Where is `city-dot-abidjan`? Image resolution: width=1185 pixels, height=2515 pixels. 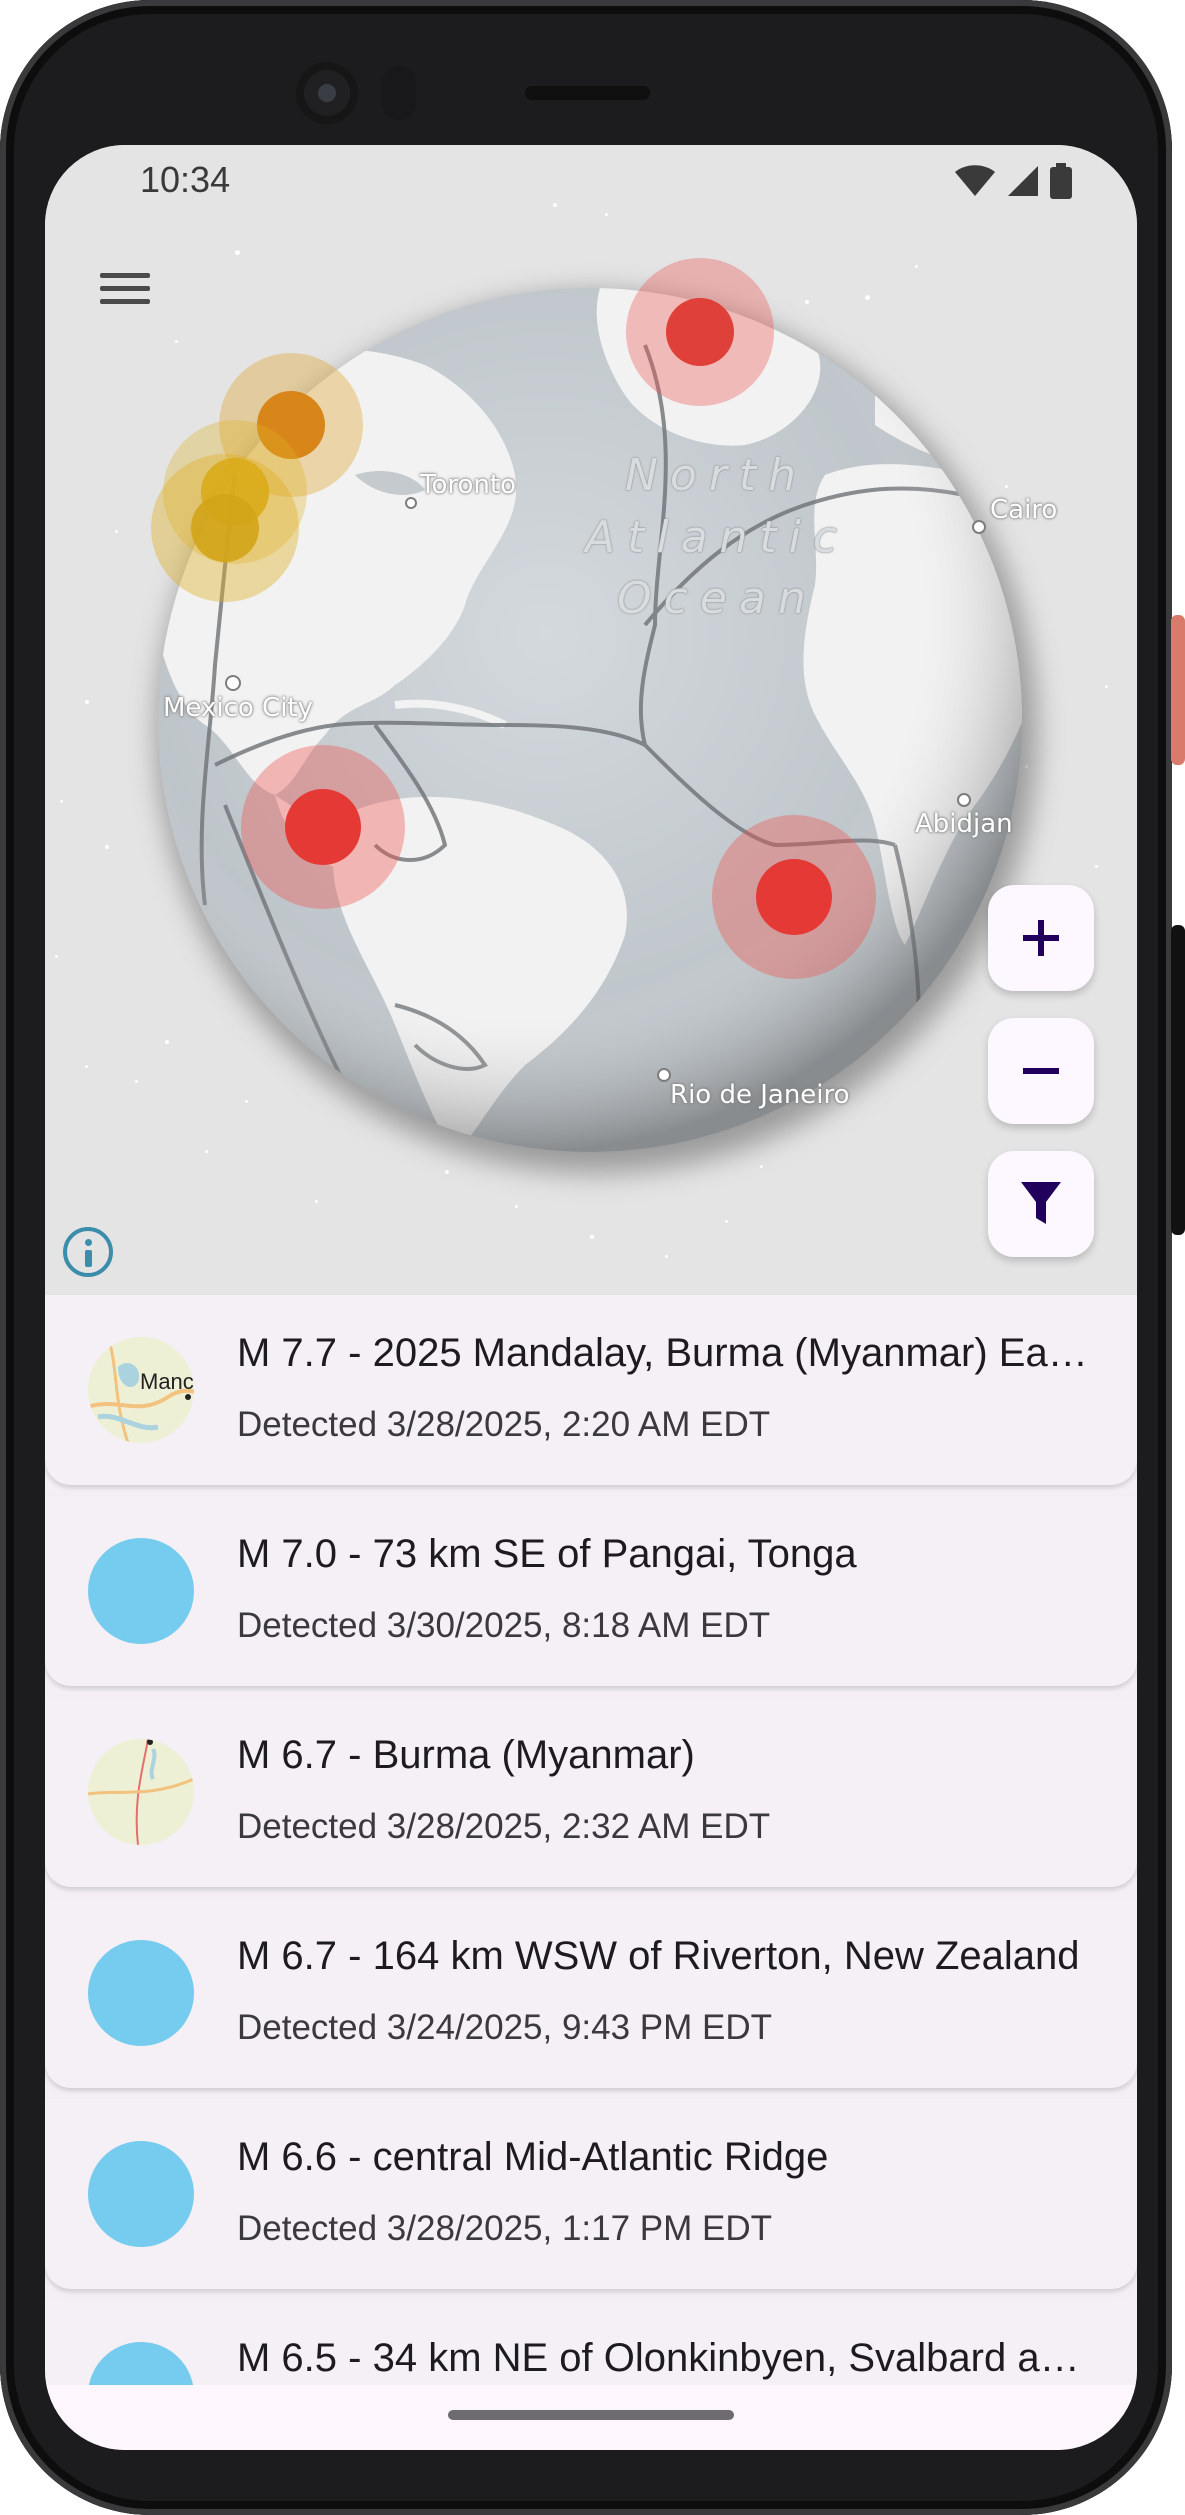
city-dot-abidjan is located at coordinates (964, 800).